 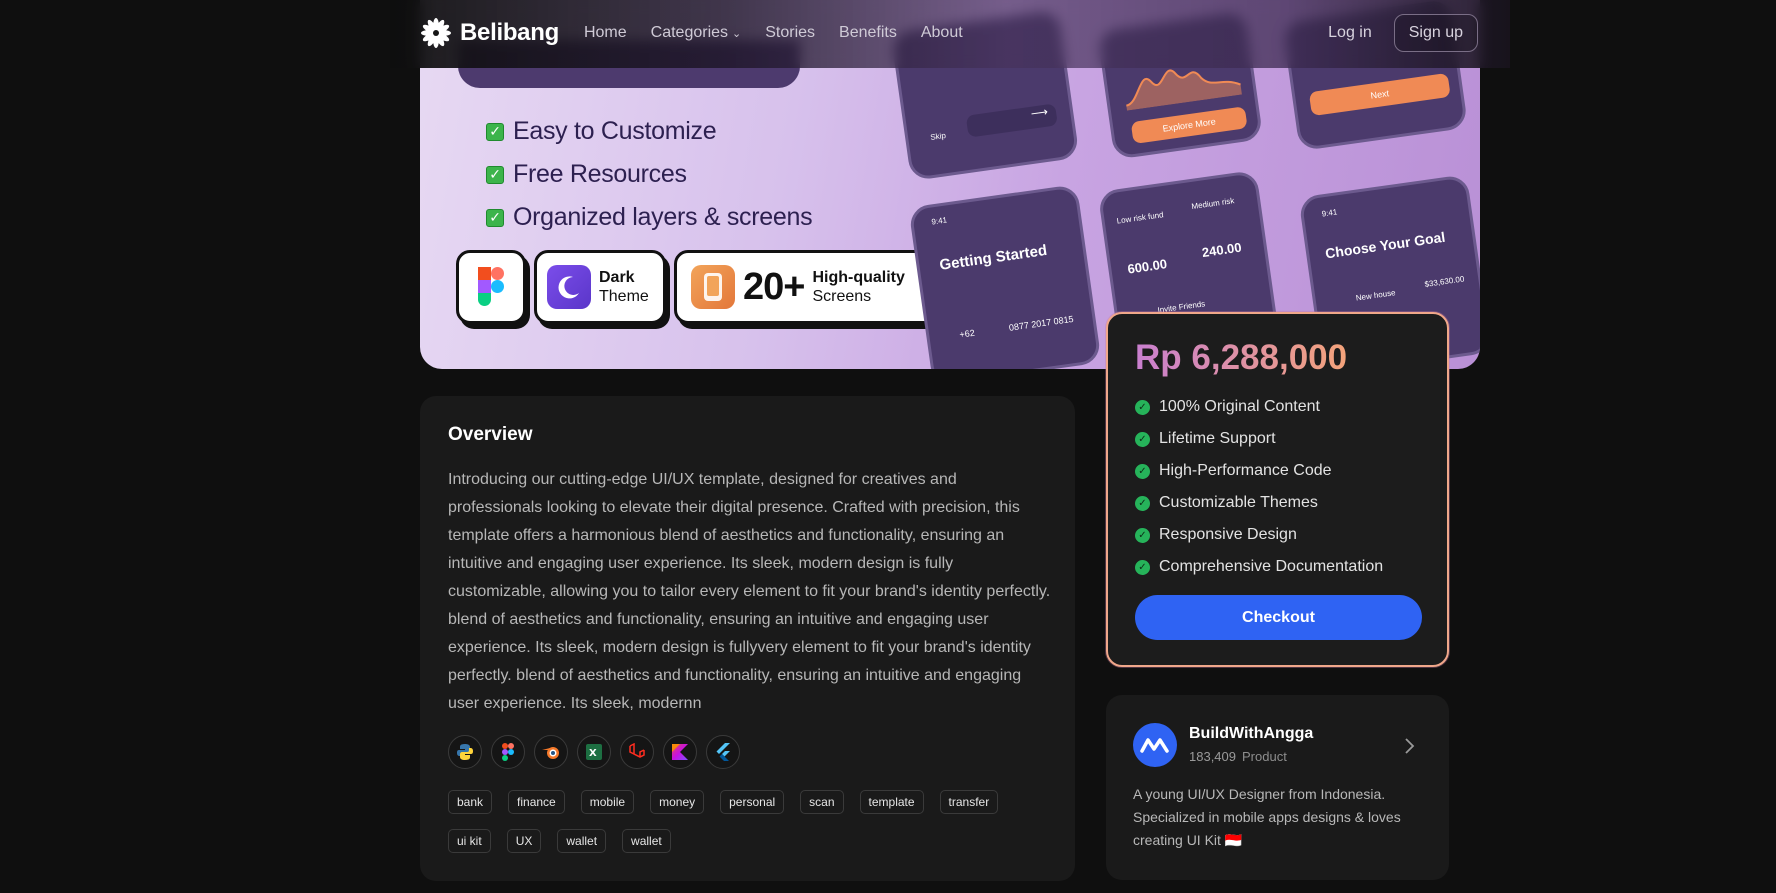 What do you see at coordinates (1435, 33) in the screenshot?
I see `signup-button: Sign up` at bounding box center [1435, 33].